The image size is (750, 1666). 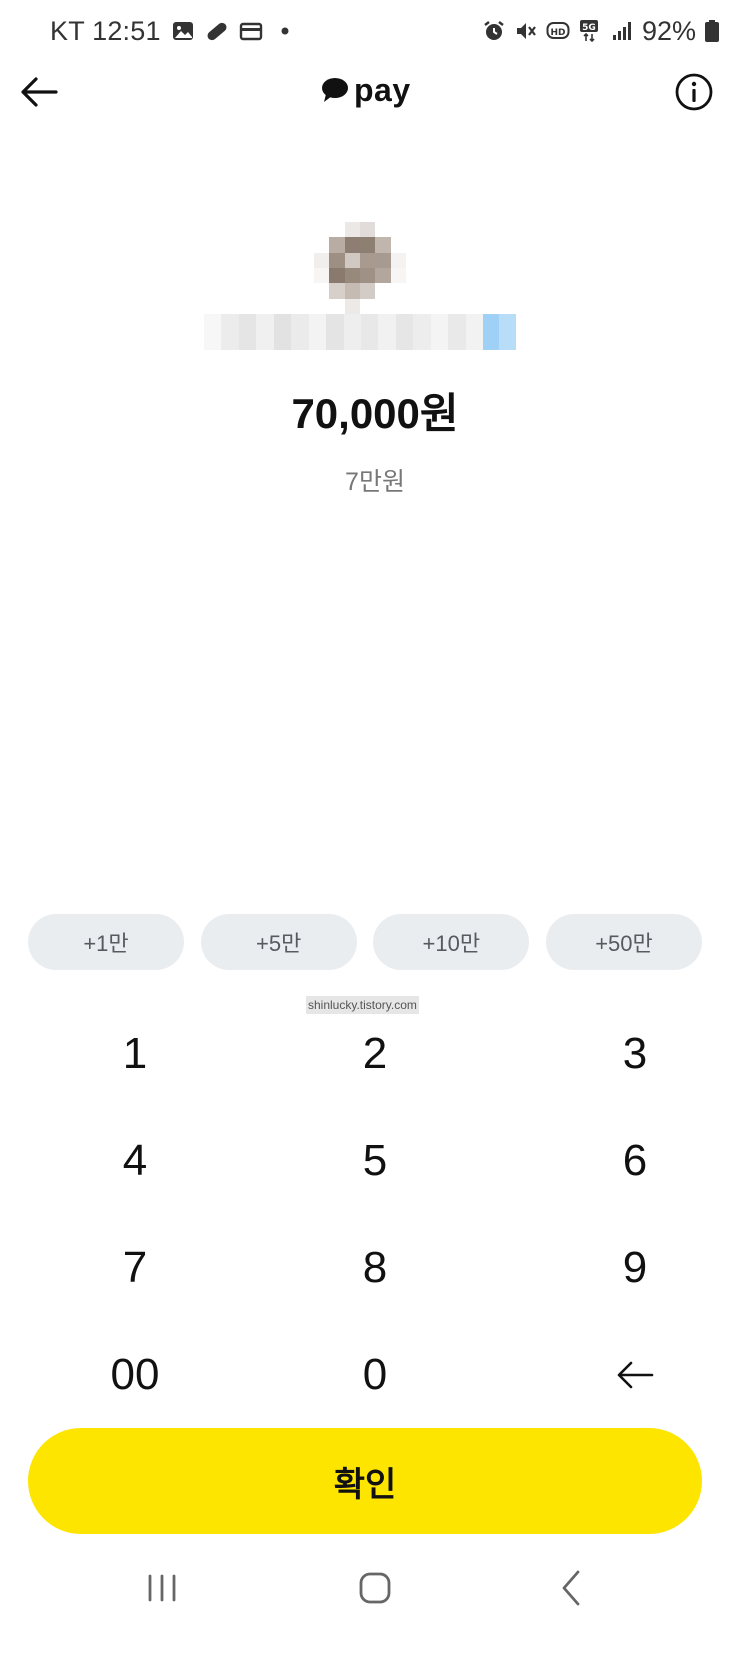 I want to click on key-0: 0, so click(x=375, y=1374).